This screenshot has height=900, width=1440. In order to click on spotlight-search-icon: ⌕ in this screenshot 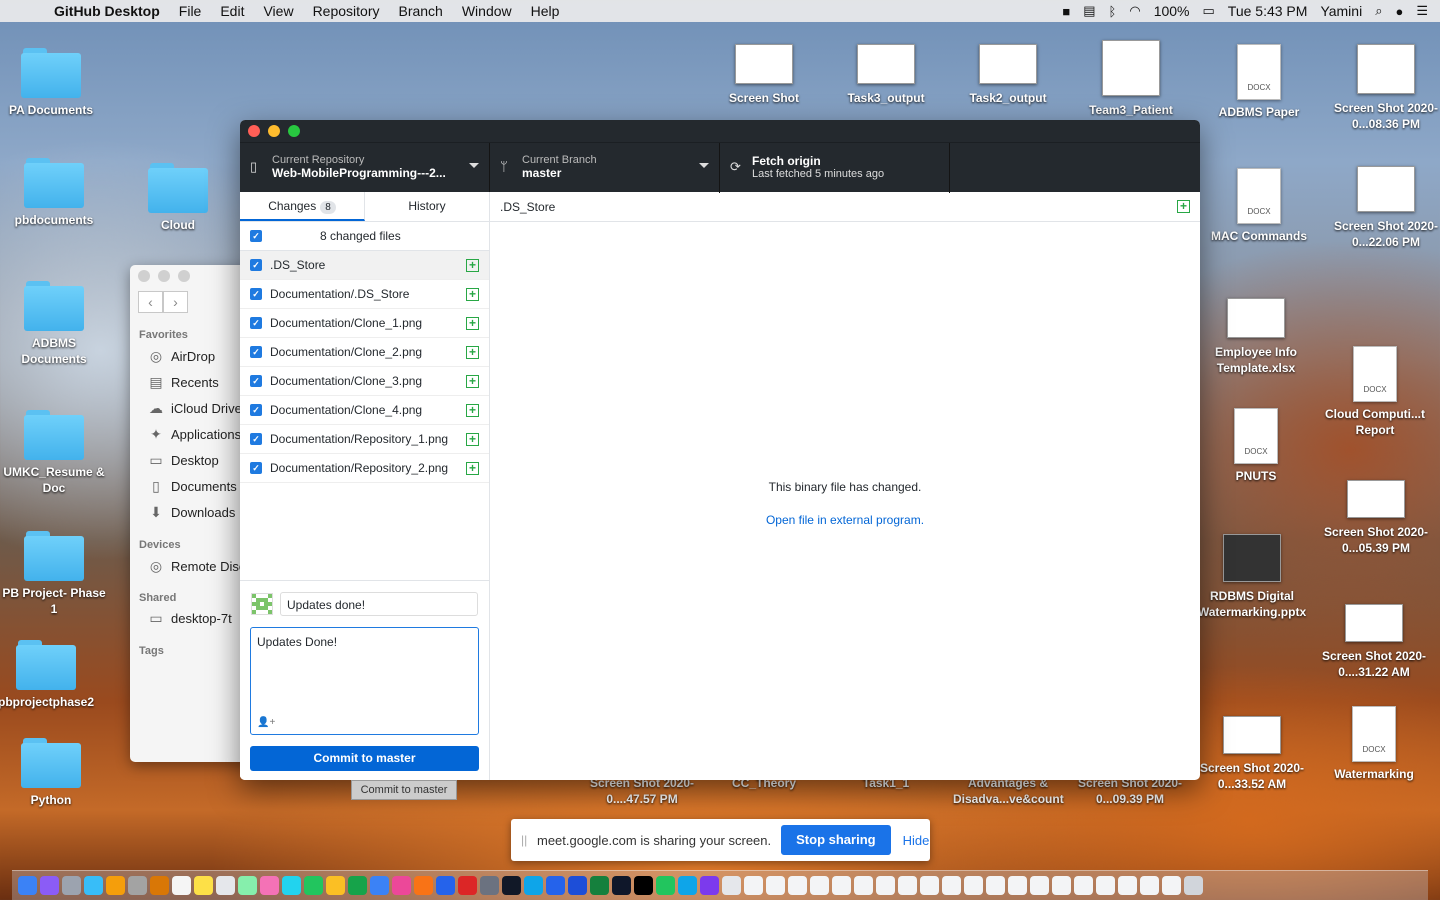, I will do `click(1378, 11)`.